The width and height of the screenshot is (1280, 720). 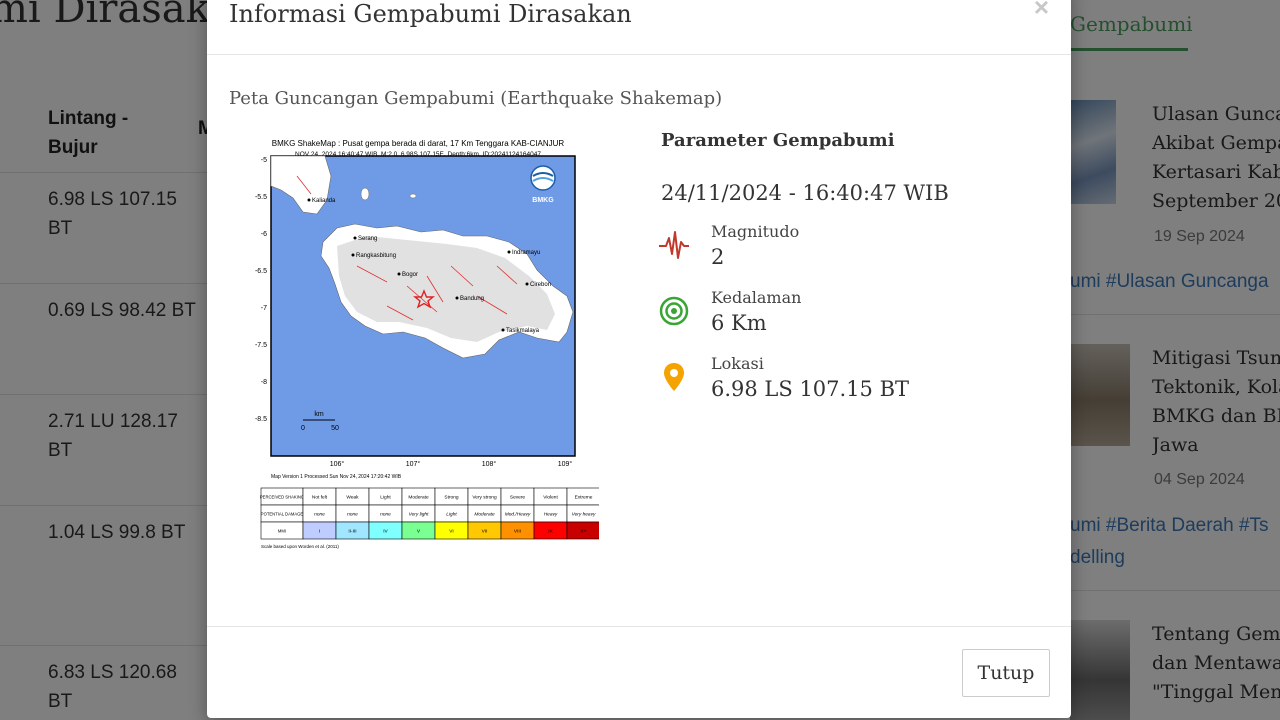 What do you see at coordinates (282, 531) in the screenshot?
I see `legend-row-label: MMI` at bounding box center [282, 531].